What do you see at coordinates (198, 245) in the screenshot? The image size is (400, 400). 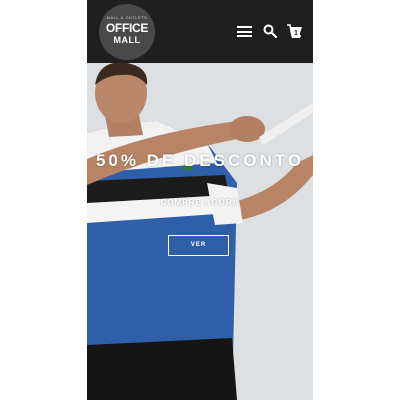 I see `ver-button: VER` at bounding box center [198, 245].